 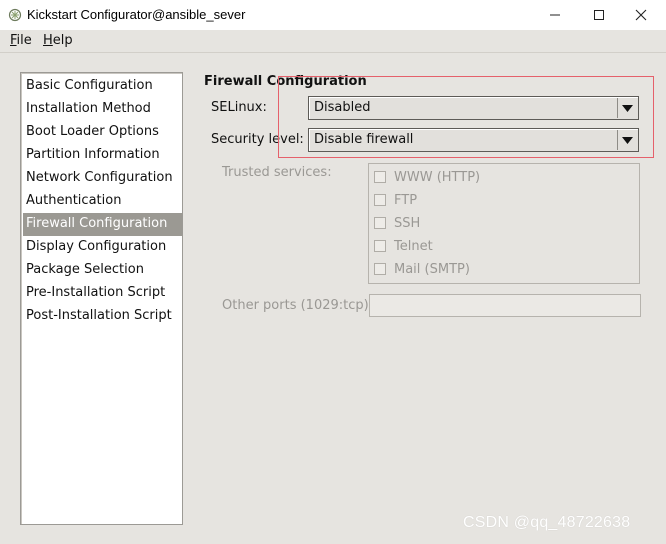 I want to click on sidebar-item-network-configuration: Network Configuration, so click(x=102, y=178).